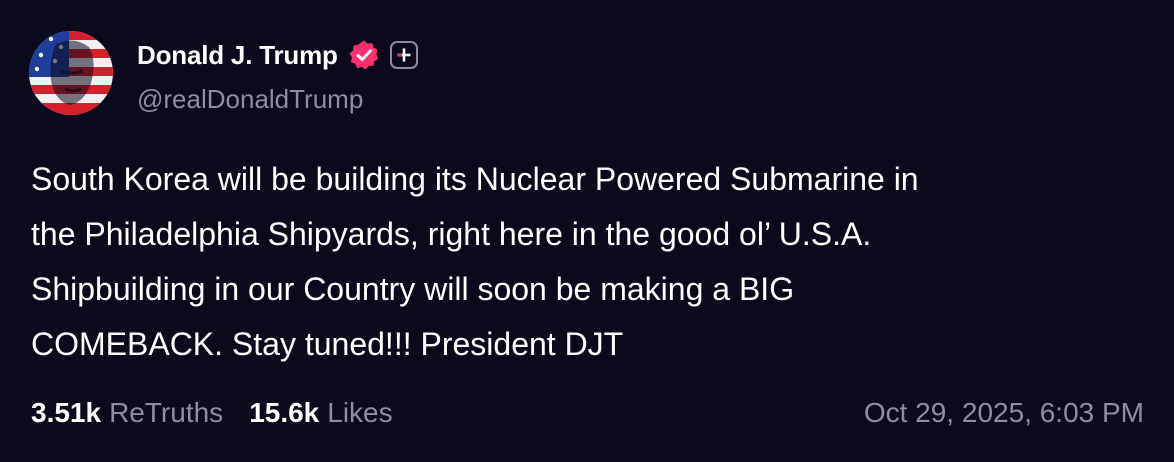 Image resolution: width=1174 pixels, height=462 pixels. I want to click on verified-badge-icon, so click(363, 55).